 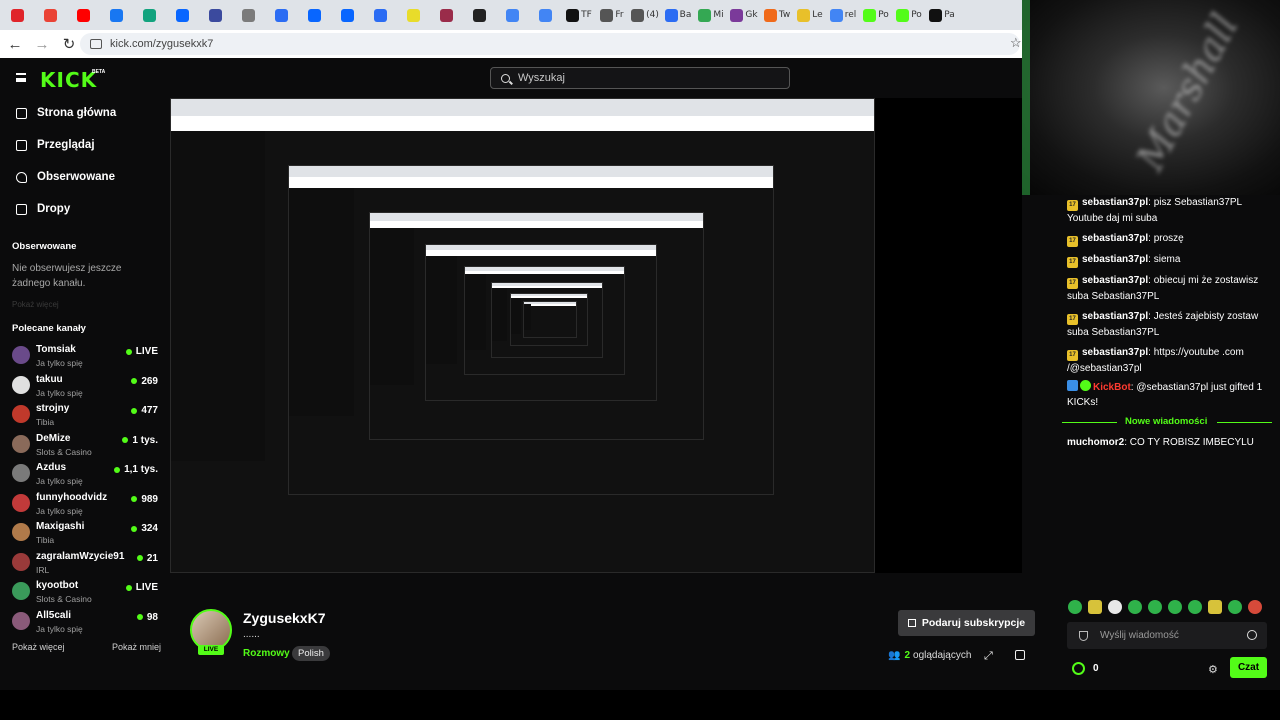 I want to click on bookmark-star-icon: ☆, so click(x=1016, y=43).